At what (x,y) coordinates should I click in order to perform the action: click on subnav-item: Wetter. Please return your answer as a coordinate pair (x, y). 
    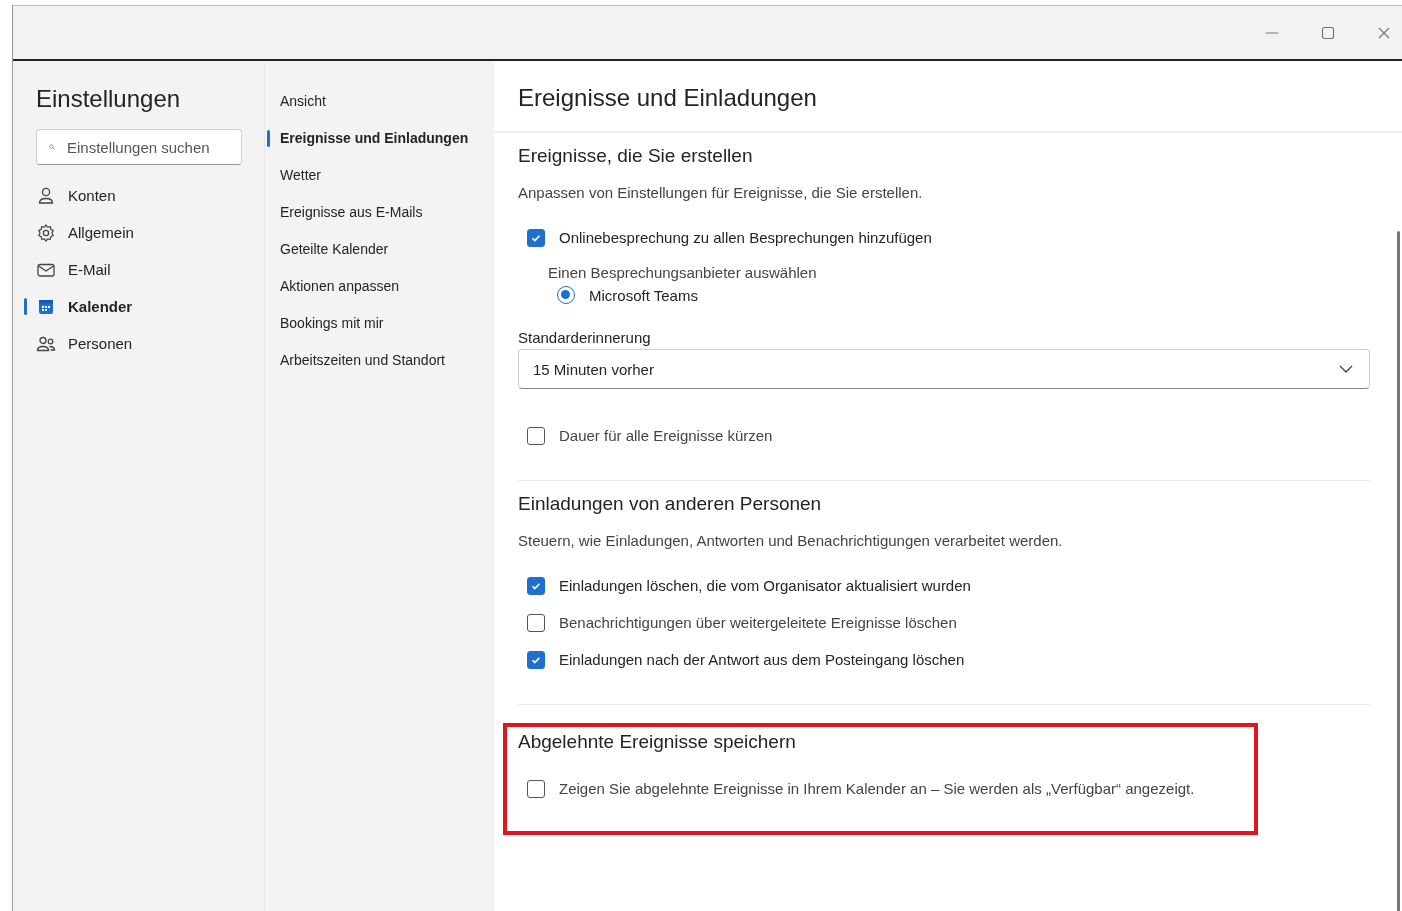
    Looking at the image, I should click on (380, 175).